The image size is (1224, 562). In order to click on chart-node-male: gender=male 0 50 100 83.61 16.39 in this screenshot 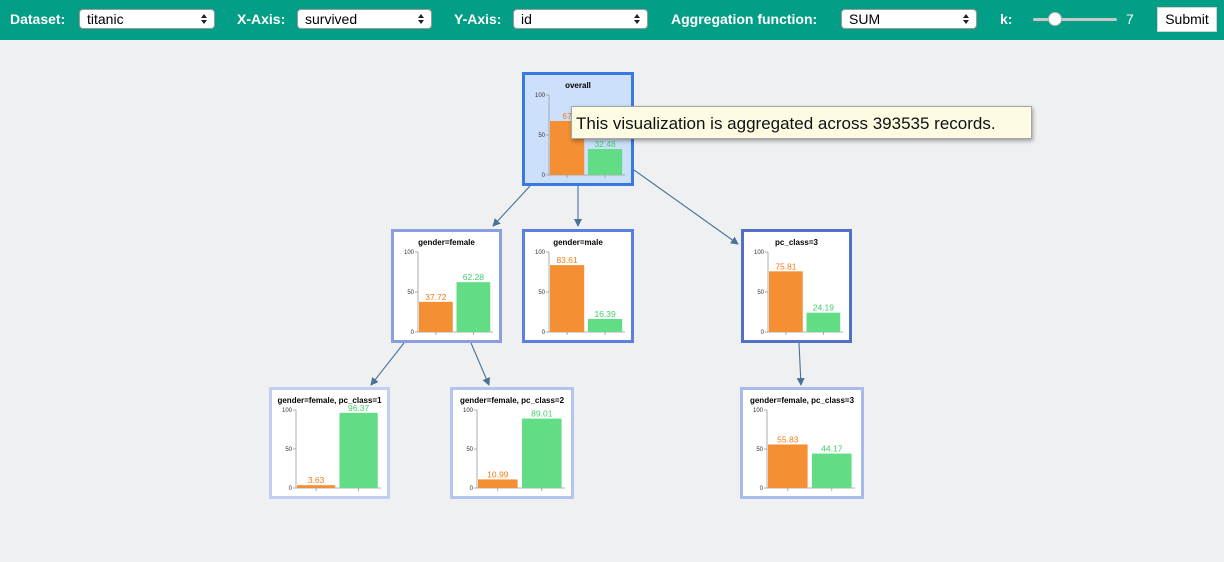, I will do `click(578, 286)`.